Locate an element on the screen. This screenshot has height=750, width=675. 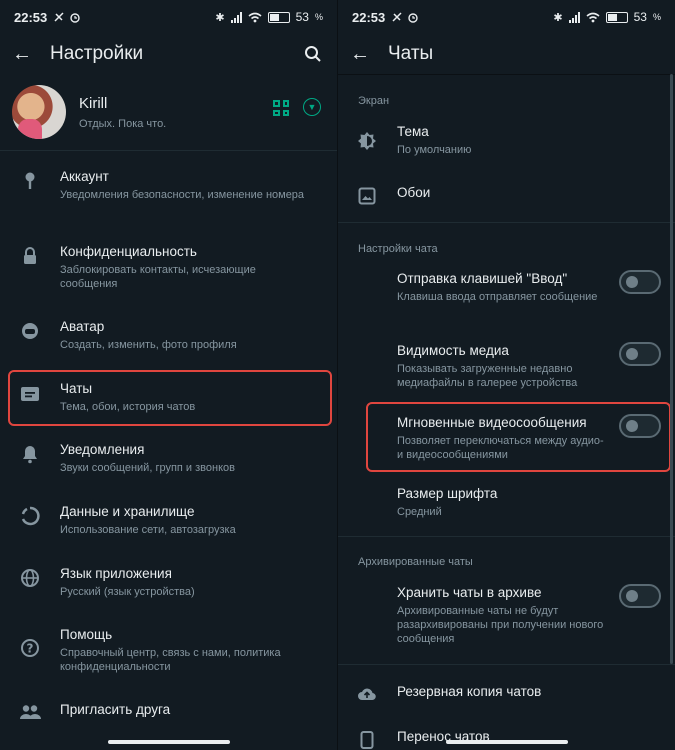
item-title: Резервная копия чатов is located at coordinates (469, 691).